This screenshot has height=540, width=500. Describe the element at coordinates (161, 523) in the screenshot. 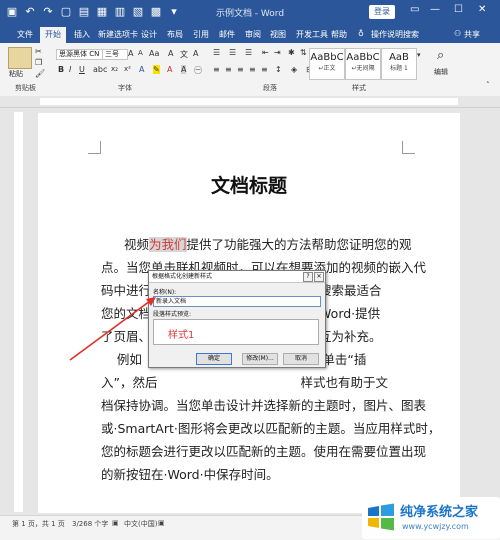

I see `accessibility-icon: ▣` at that location.